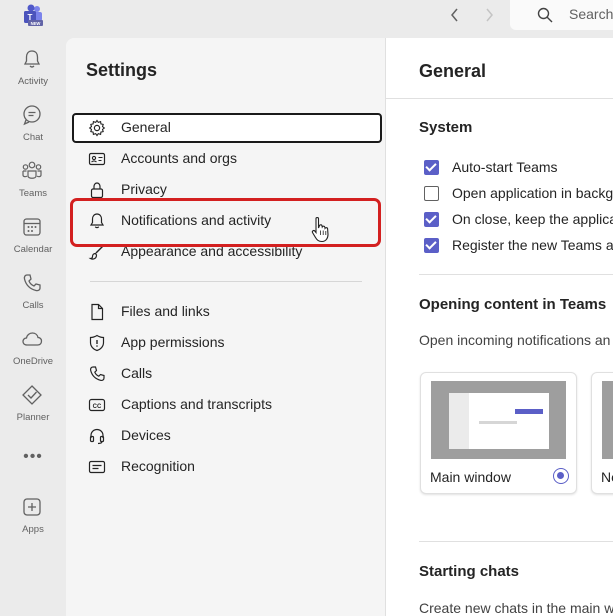  I want to click on opening-content-description: Open incoming notifications an, so click(515, 340).